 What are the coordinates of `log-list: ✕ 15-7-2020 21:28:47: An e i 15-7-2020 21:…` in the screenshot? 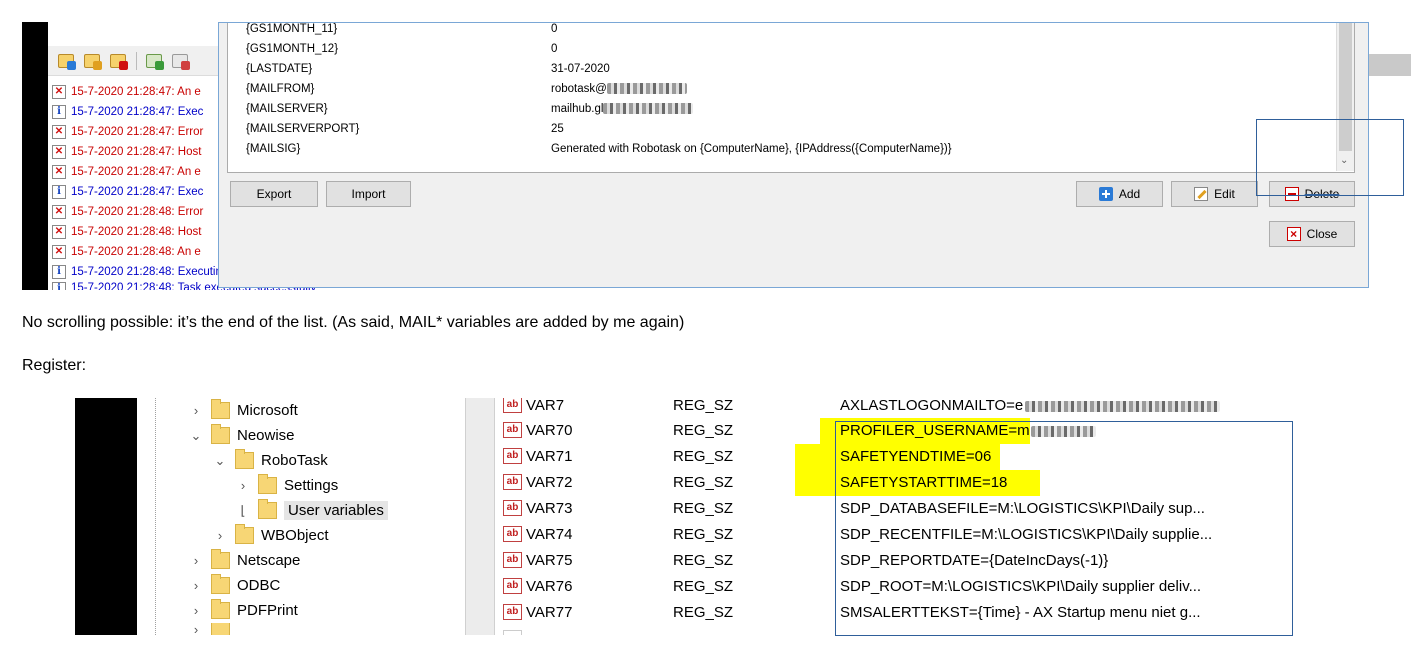 It's located at (198, 186).